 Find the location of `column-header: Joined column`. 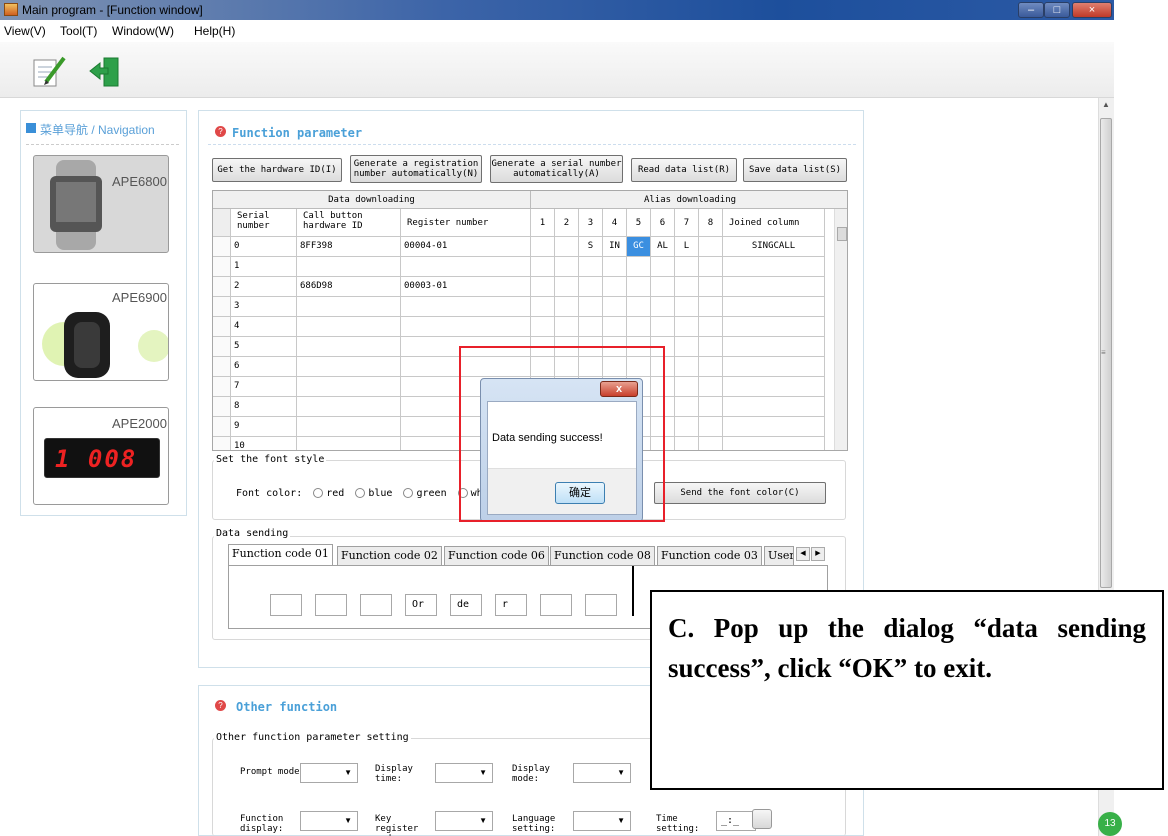

column-header: Joined column is located at coordinates (774, 223).